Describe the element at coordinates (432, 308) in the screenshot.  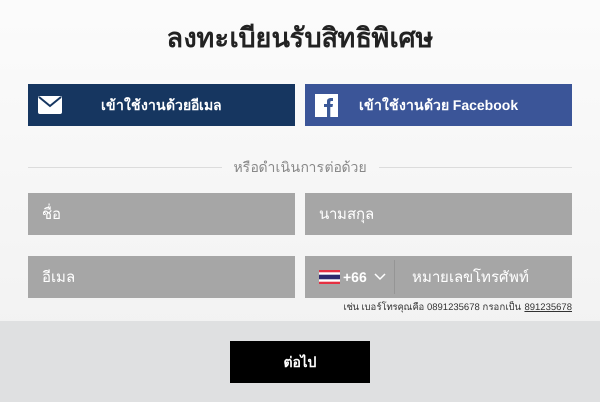
I see `phone-hint: เช่น เบอร์โทรคุณคือ 0891235678 กรอกเป็น` at that location.